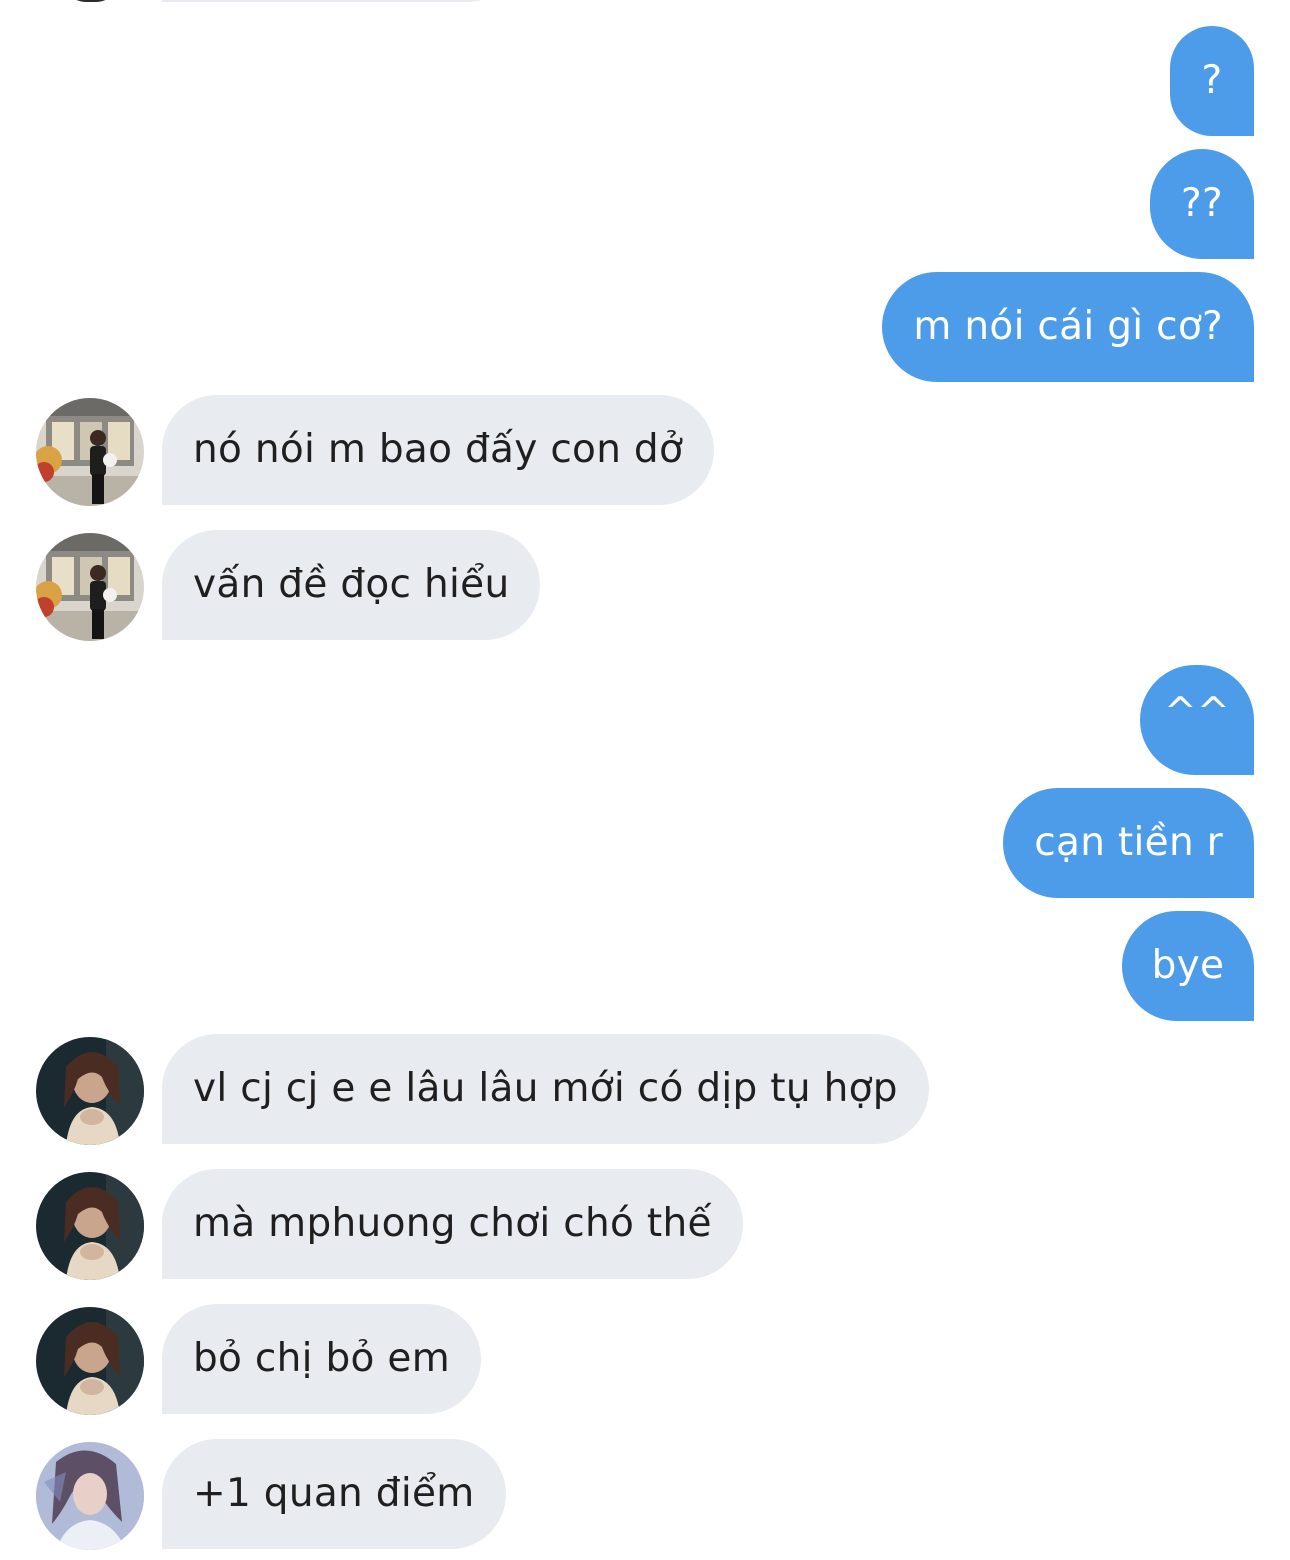  What do you see at coordinates (322, 1359) in the screenshot?
I see `incoming-message-bubble: bỏ chị bỏ em` at bounding box center [322, 1359].